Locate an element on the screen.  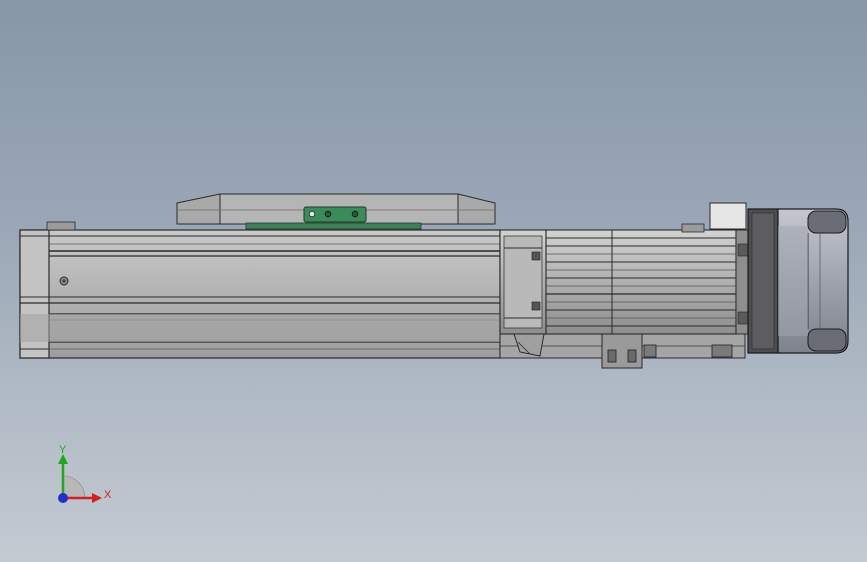
z-axis-dot is located at coordinates (63, 498).